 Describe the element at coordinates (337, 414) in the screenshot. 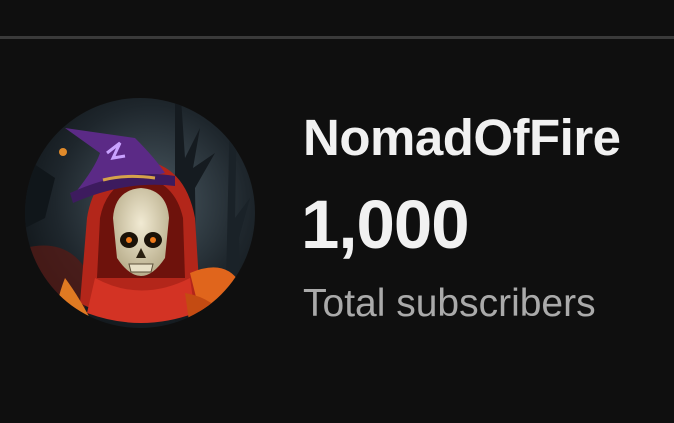

I see `next-section-heading-clip` at that location.